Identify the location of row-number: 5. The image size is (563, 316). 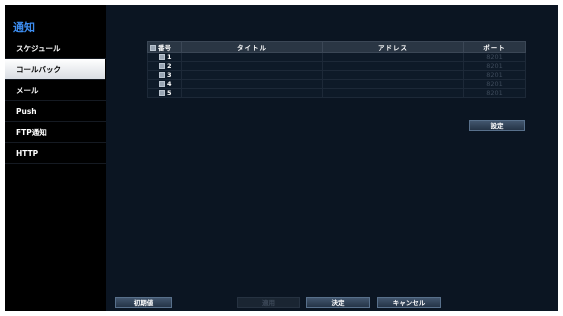
(169, 93).